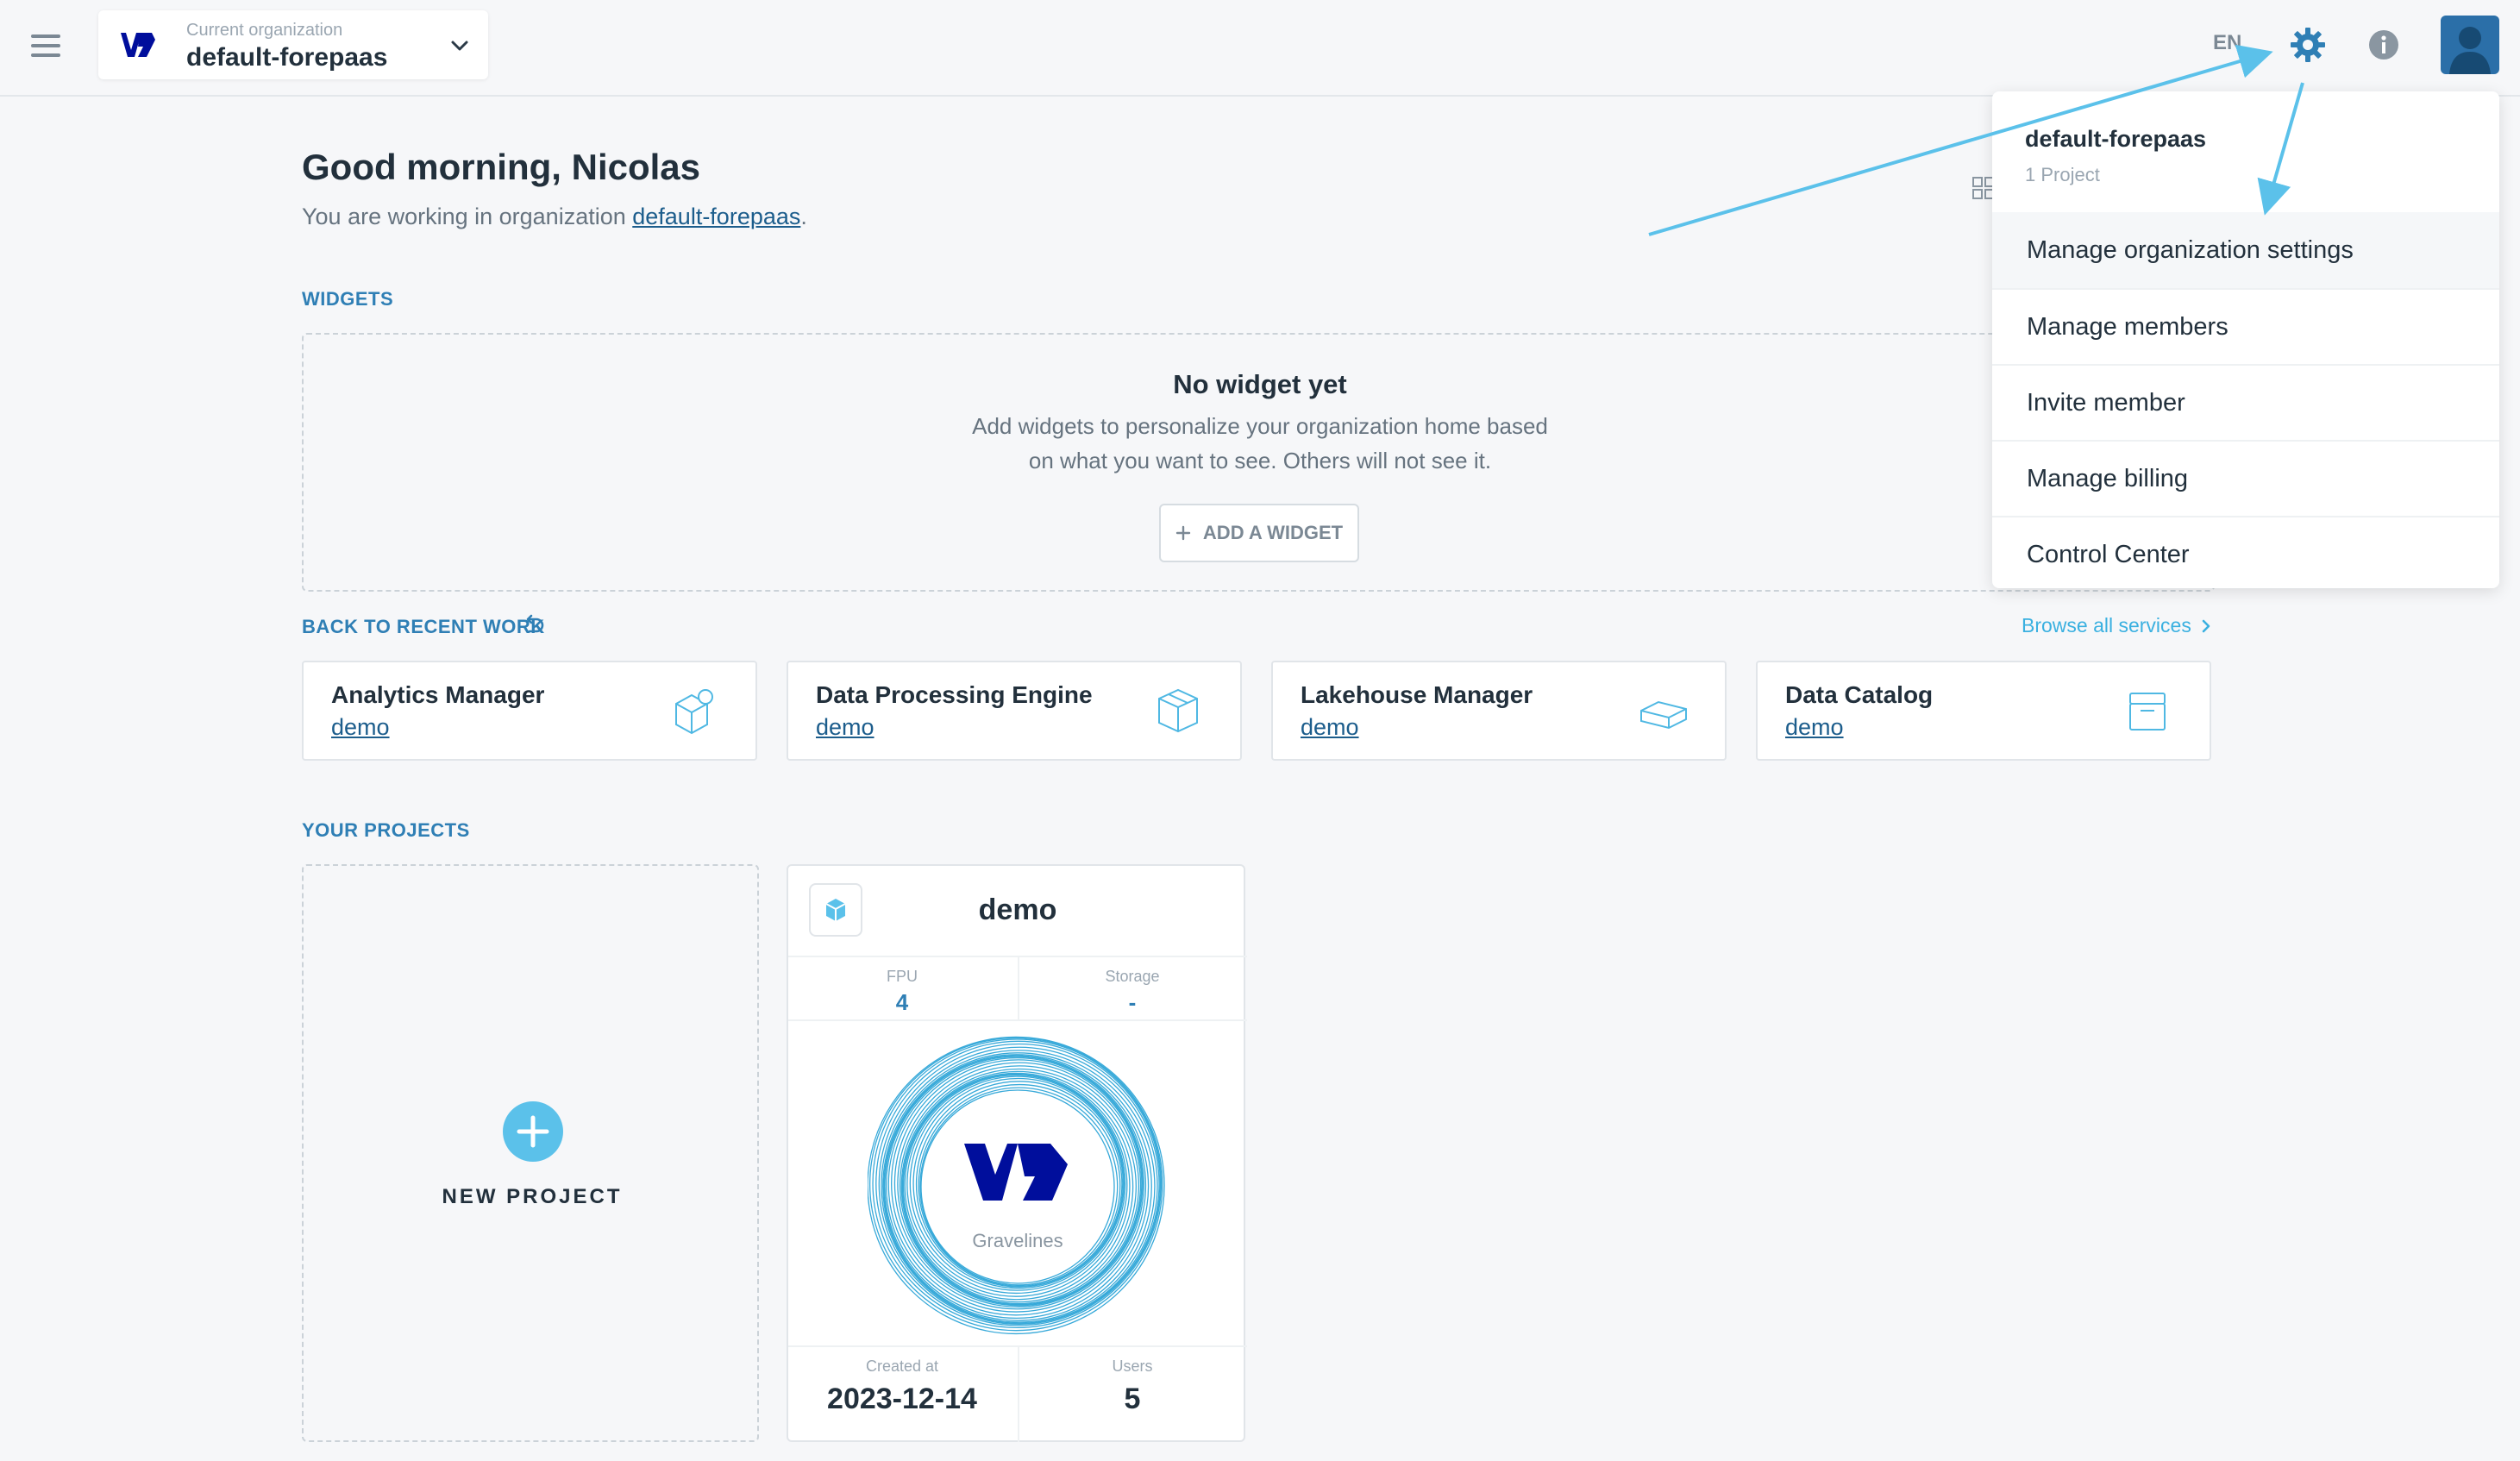  What do you see at coordinates (502, 167) in the screenshot?
I see `page-title: Good morning, Nicolas` at bounding box center [502, 167].